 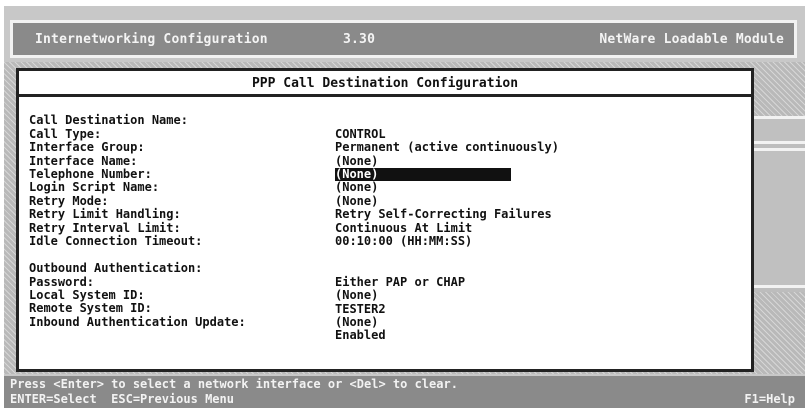 What do you see at coordinates (151, 39) in the screenshot?
I see `app-title: Internetworking Configuration` at bounding box center [151, 39].